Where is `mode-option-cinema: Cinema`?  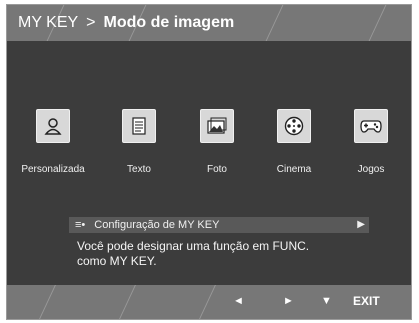 mode-option-cinema: Cinema is located at coordinates (294, 142).